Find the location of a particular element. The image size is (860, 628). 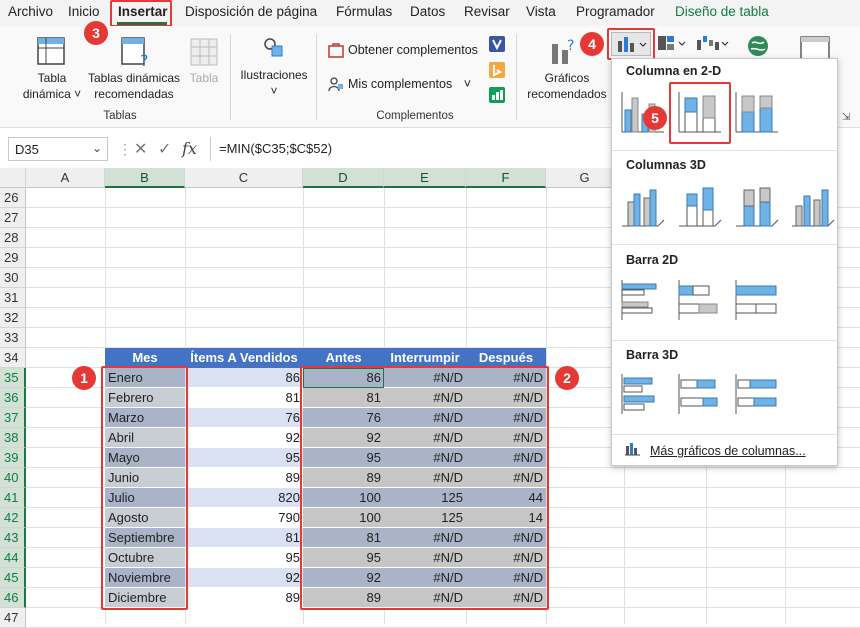

recommended-charts-icon: ? is located at coordinates (566, 51).